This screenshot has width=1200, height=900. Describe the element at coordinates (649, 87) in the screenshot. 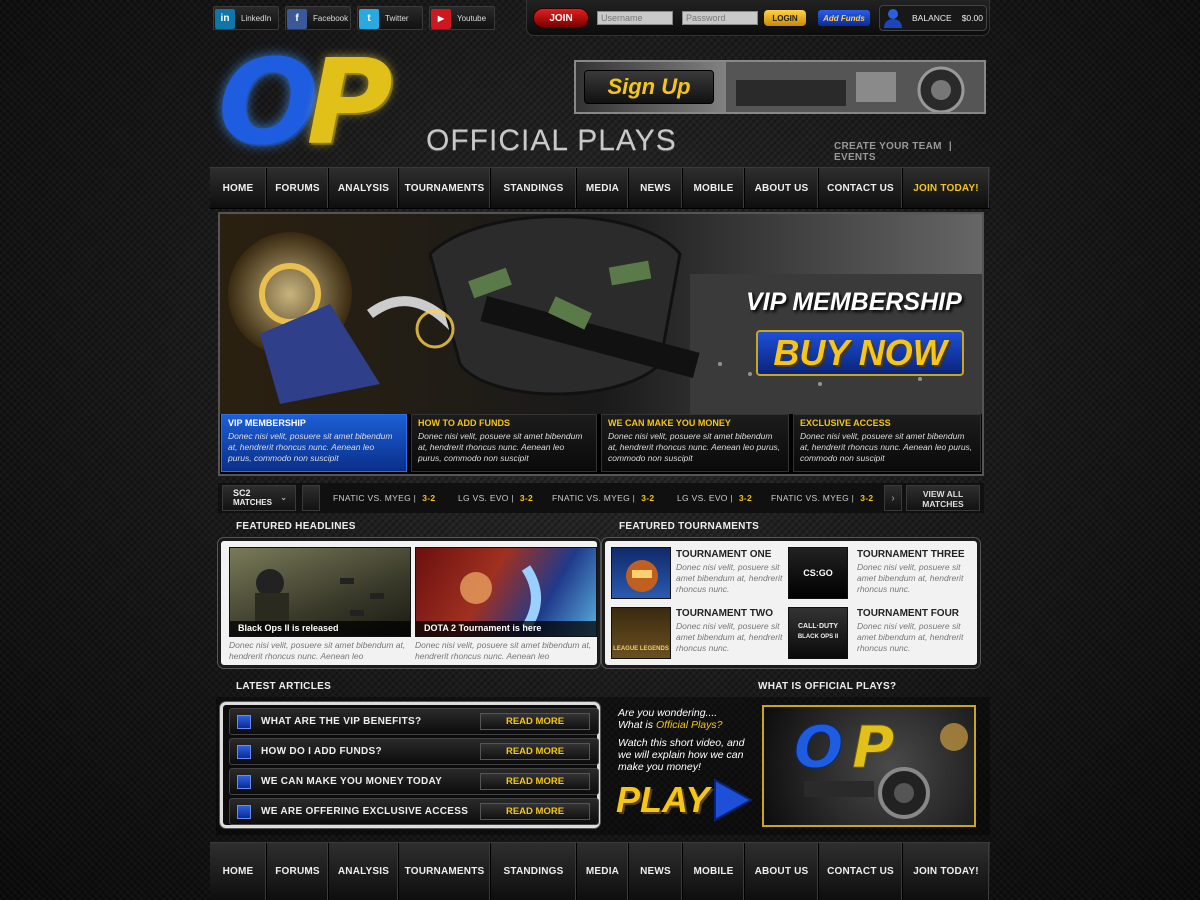

I see `signup-button: Sign Up` at that location.